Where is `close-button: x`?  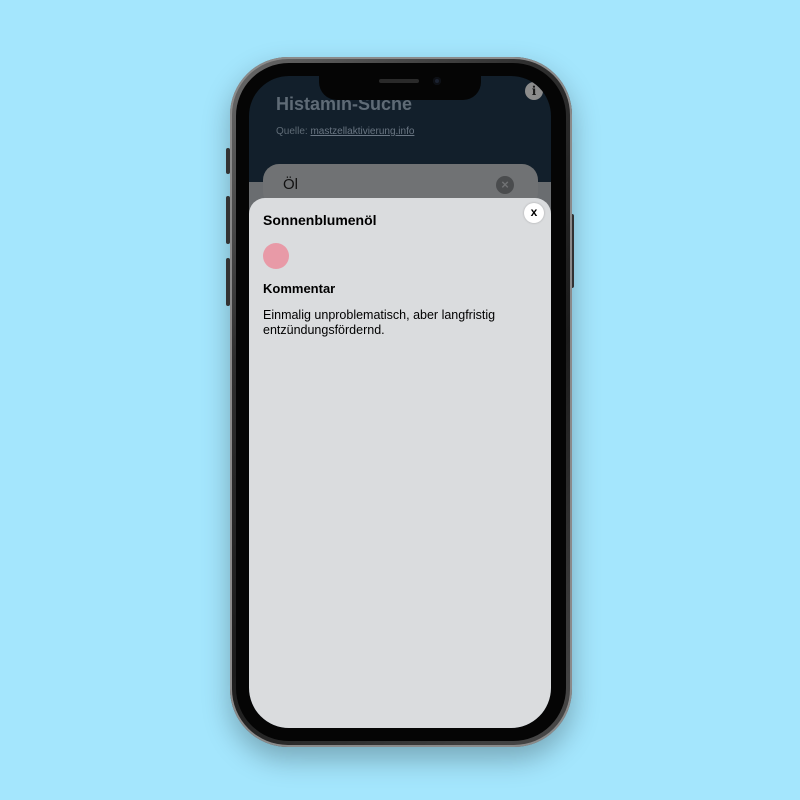 close-button: x is located at coordinates (534, 213).